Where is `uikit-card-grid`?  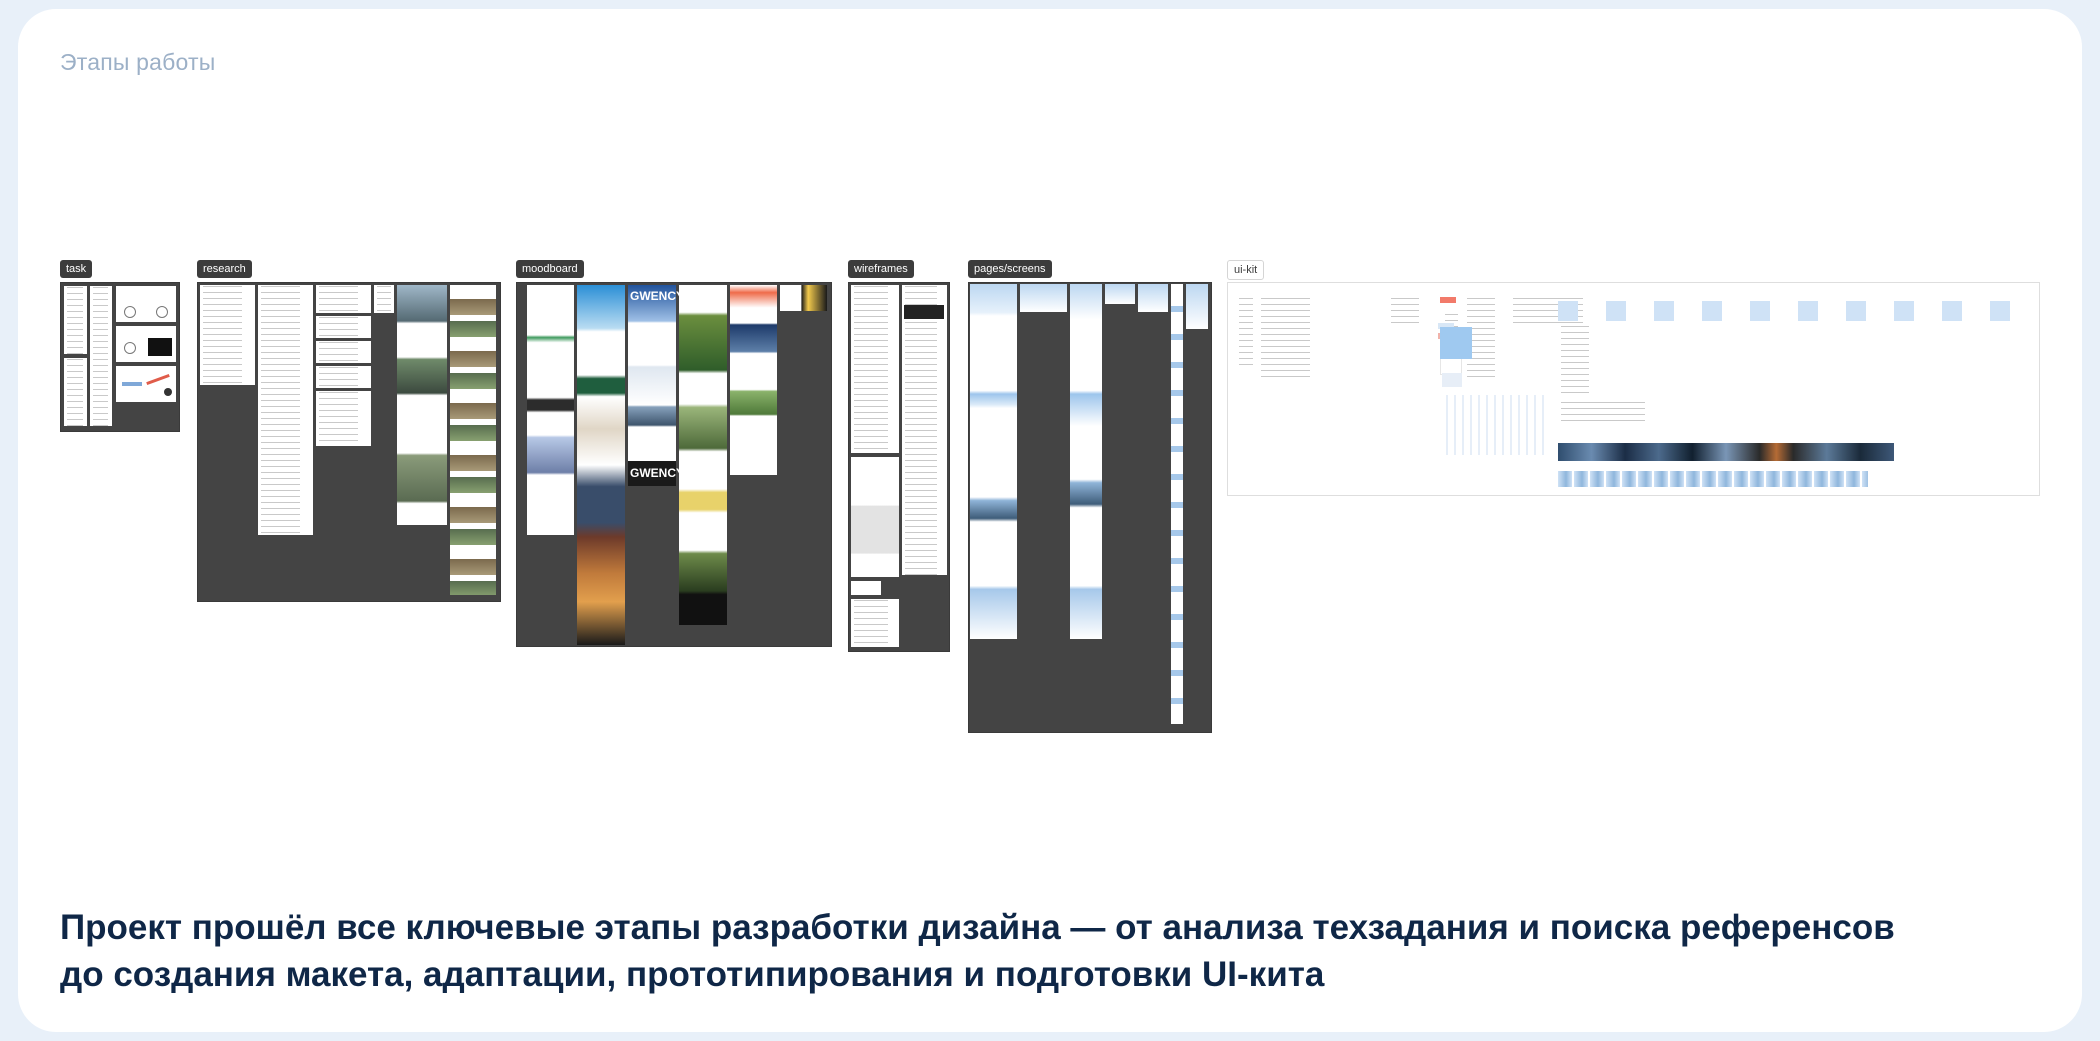
uikit-card-grid is located at coordinates (1793, 352).